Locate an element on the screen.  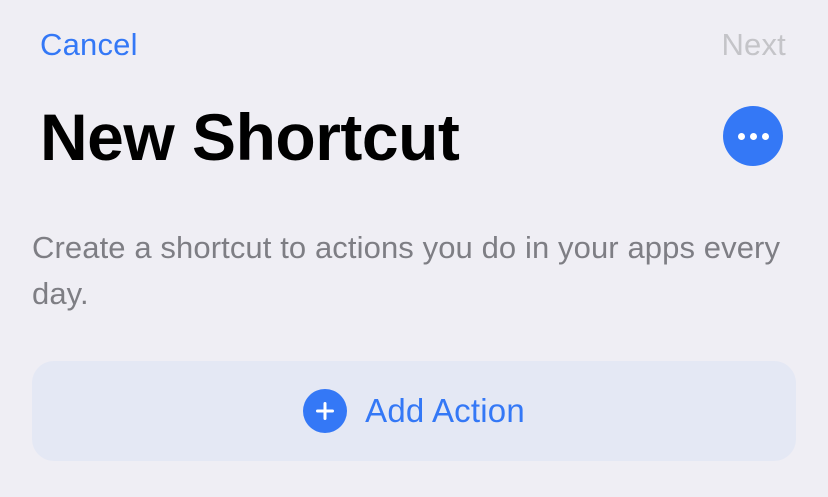
add-action-label: Add Action is located at coordinates (445, 410).